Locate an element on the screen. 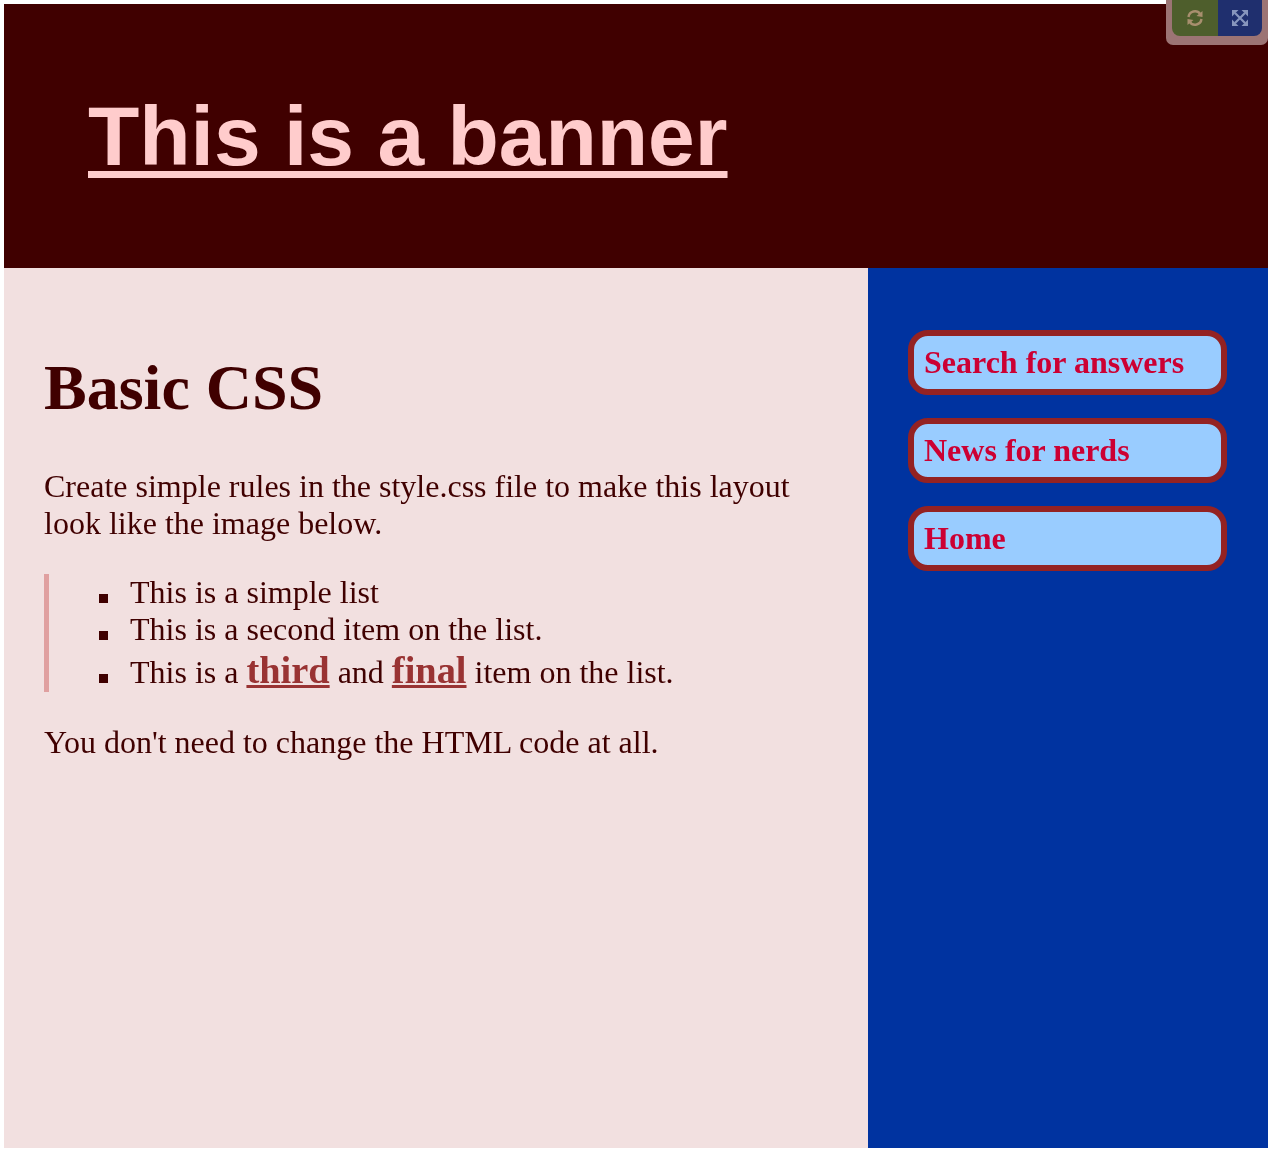 Image resolution: width=1274 pixels, height=1158 pixels. expand-button is located at coordinates (1240, 18).